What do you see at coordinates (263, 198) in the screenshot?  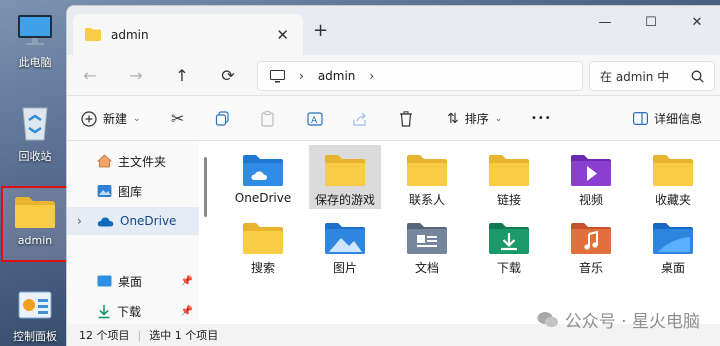 I see `file-name: OneDrive` at bounding box center [263, 198].